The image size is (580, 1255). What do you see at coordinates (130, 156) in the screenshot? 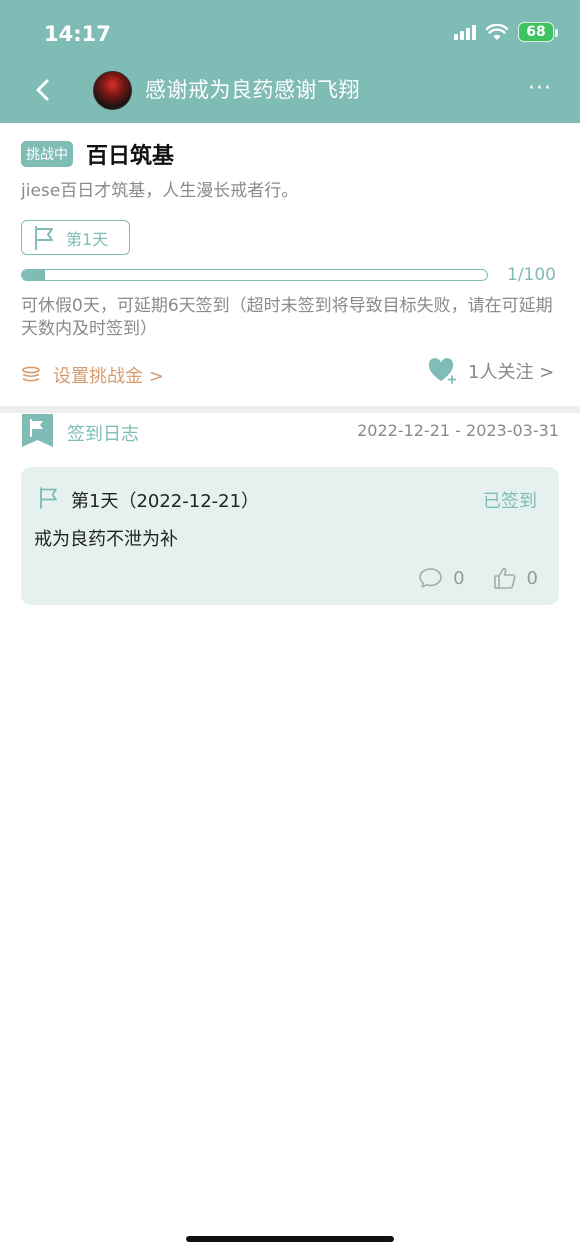
I see `challenge-title: 百日筑基` at bounding box center [130, 156].